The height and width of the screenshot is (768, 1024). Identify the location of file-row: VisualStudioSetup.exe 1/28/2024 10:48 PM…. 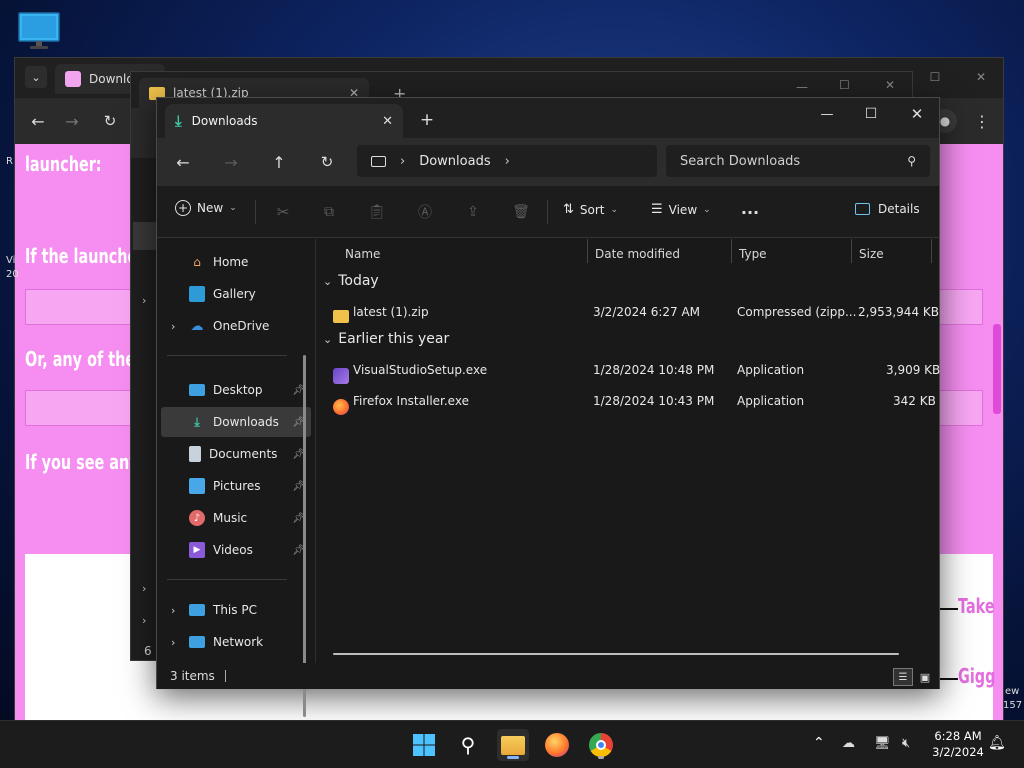
(635, 370).